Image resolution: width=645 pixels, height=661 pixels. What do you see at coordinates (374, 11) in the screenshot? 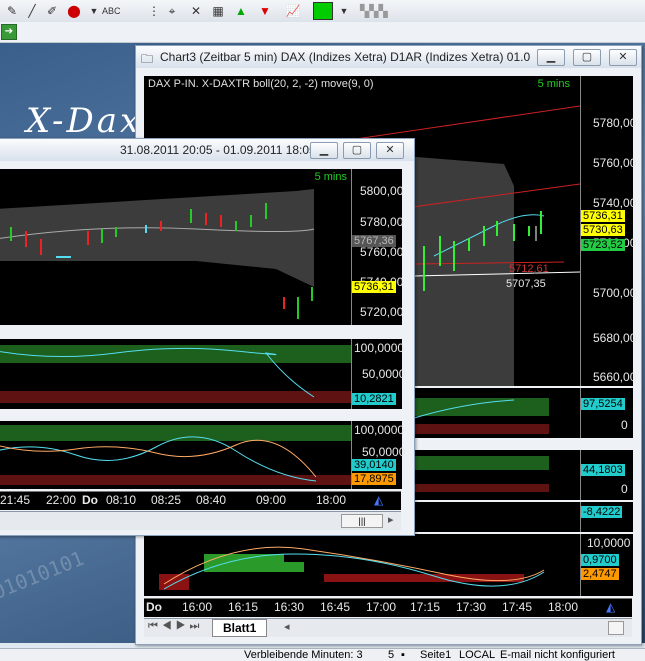
I see `layout-icon: ▚▚▚` at bounding box center [374, 11].